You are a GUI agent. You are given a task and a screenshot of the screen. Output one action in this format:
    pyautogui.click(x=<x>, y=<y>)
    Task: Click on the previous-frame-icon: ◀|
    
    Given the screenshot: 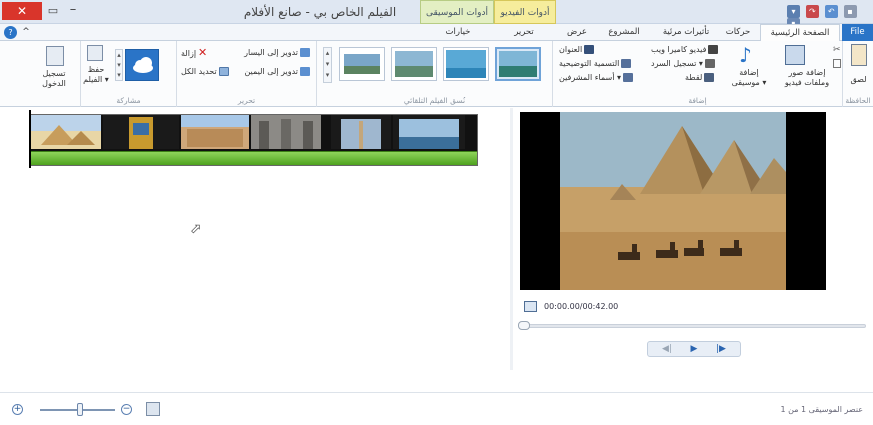 What is the action you would take?
    pyautogui.click(x=667, y=349)
    